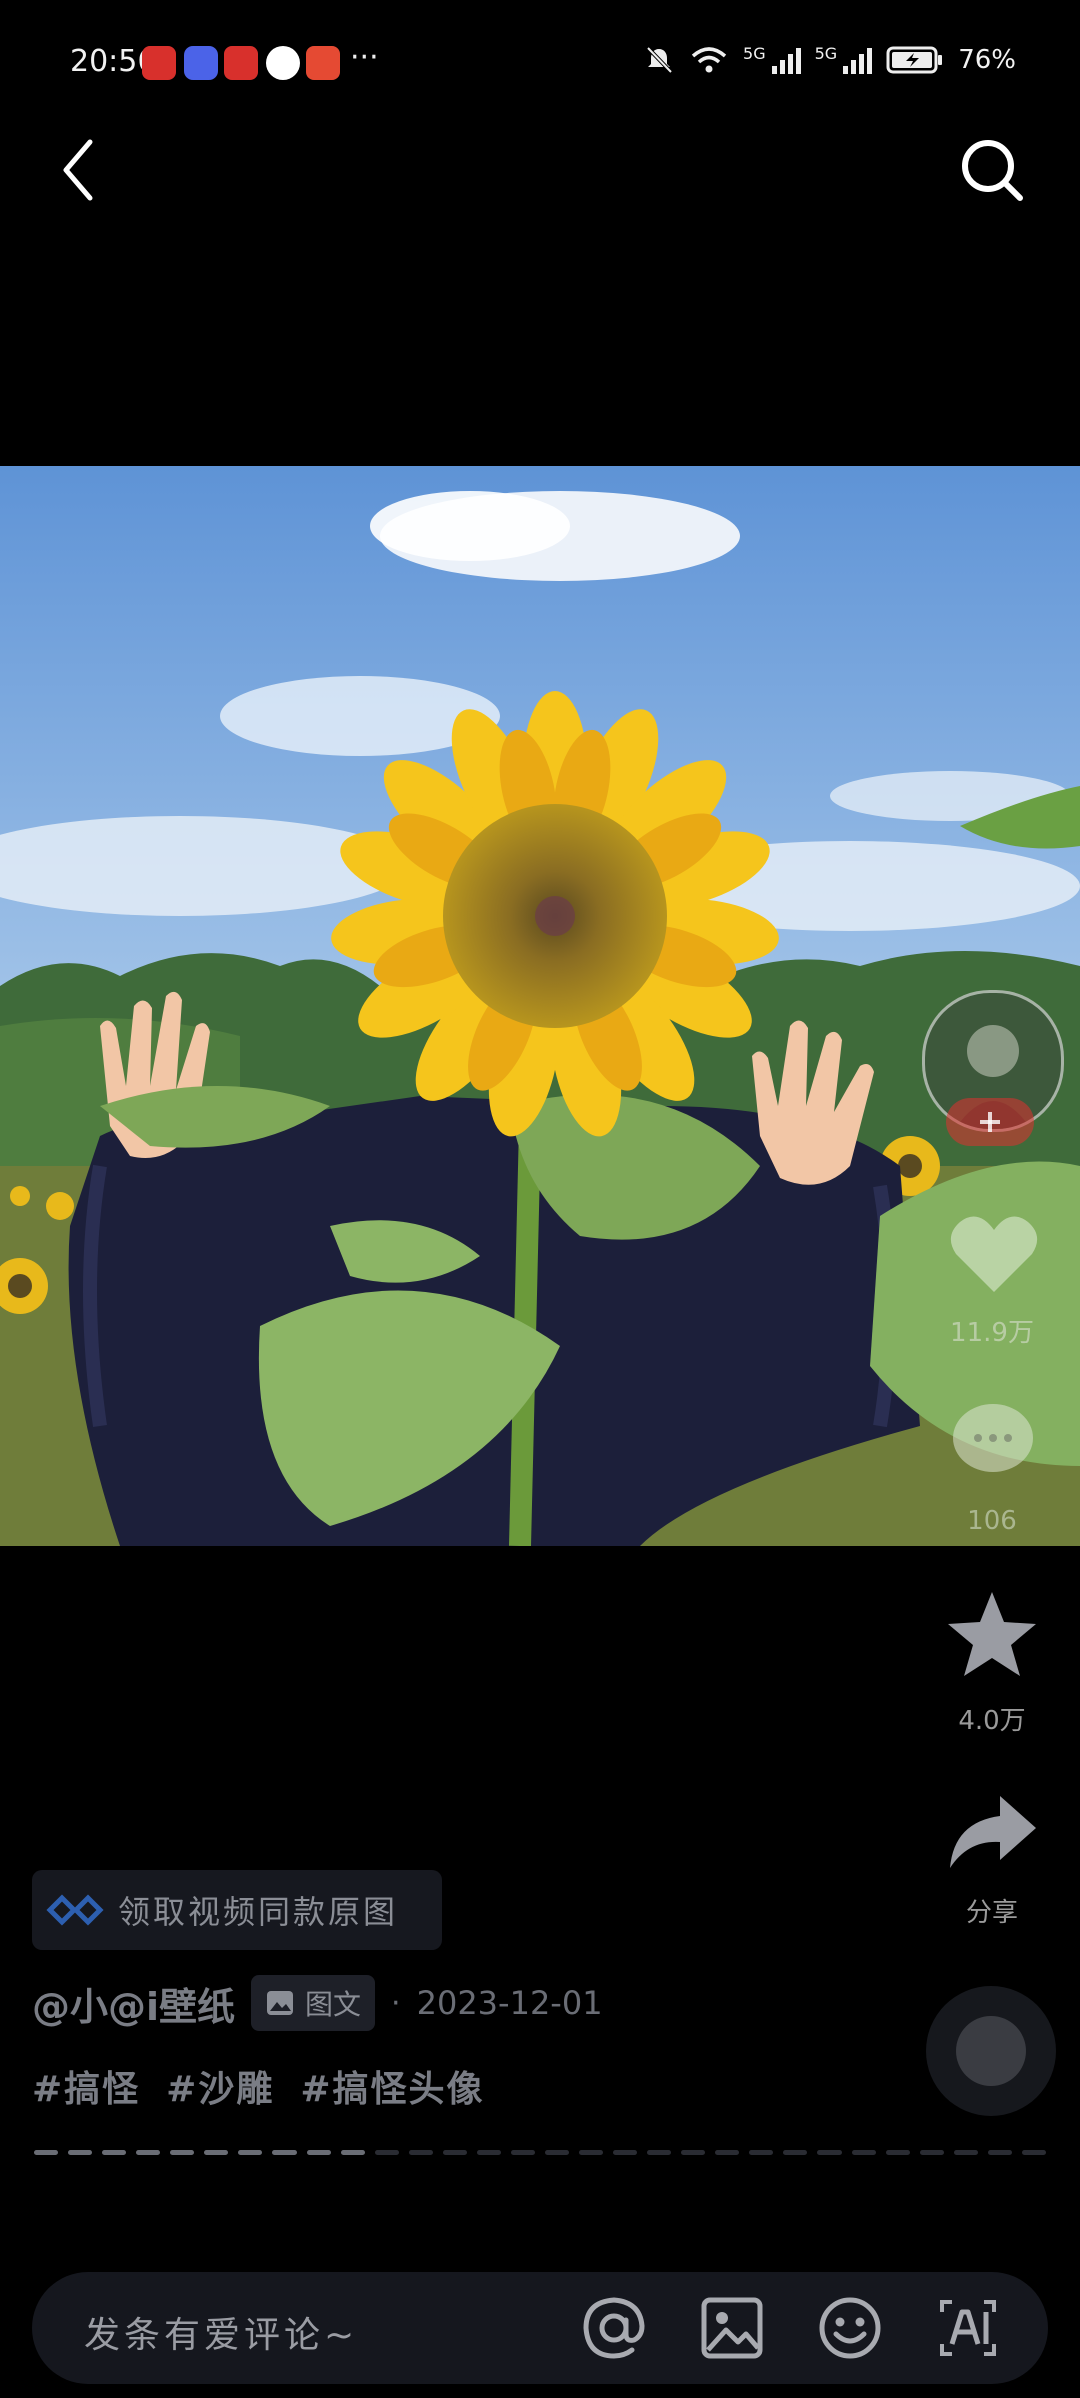 Image resolution: width=1080 pixels, height=2398 pixels. I want to click on music-cover-icon, so click(991, 2051).